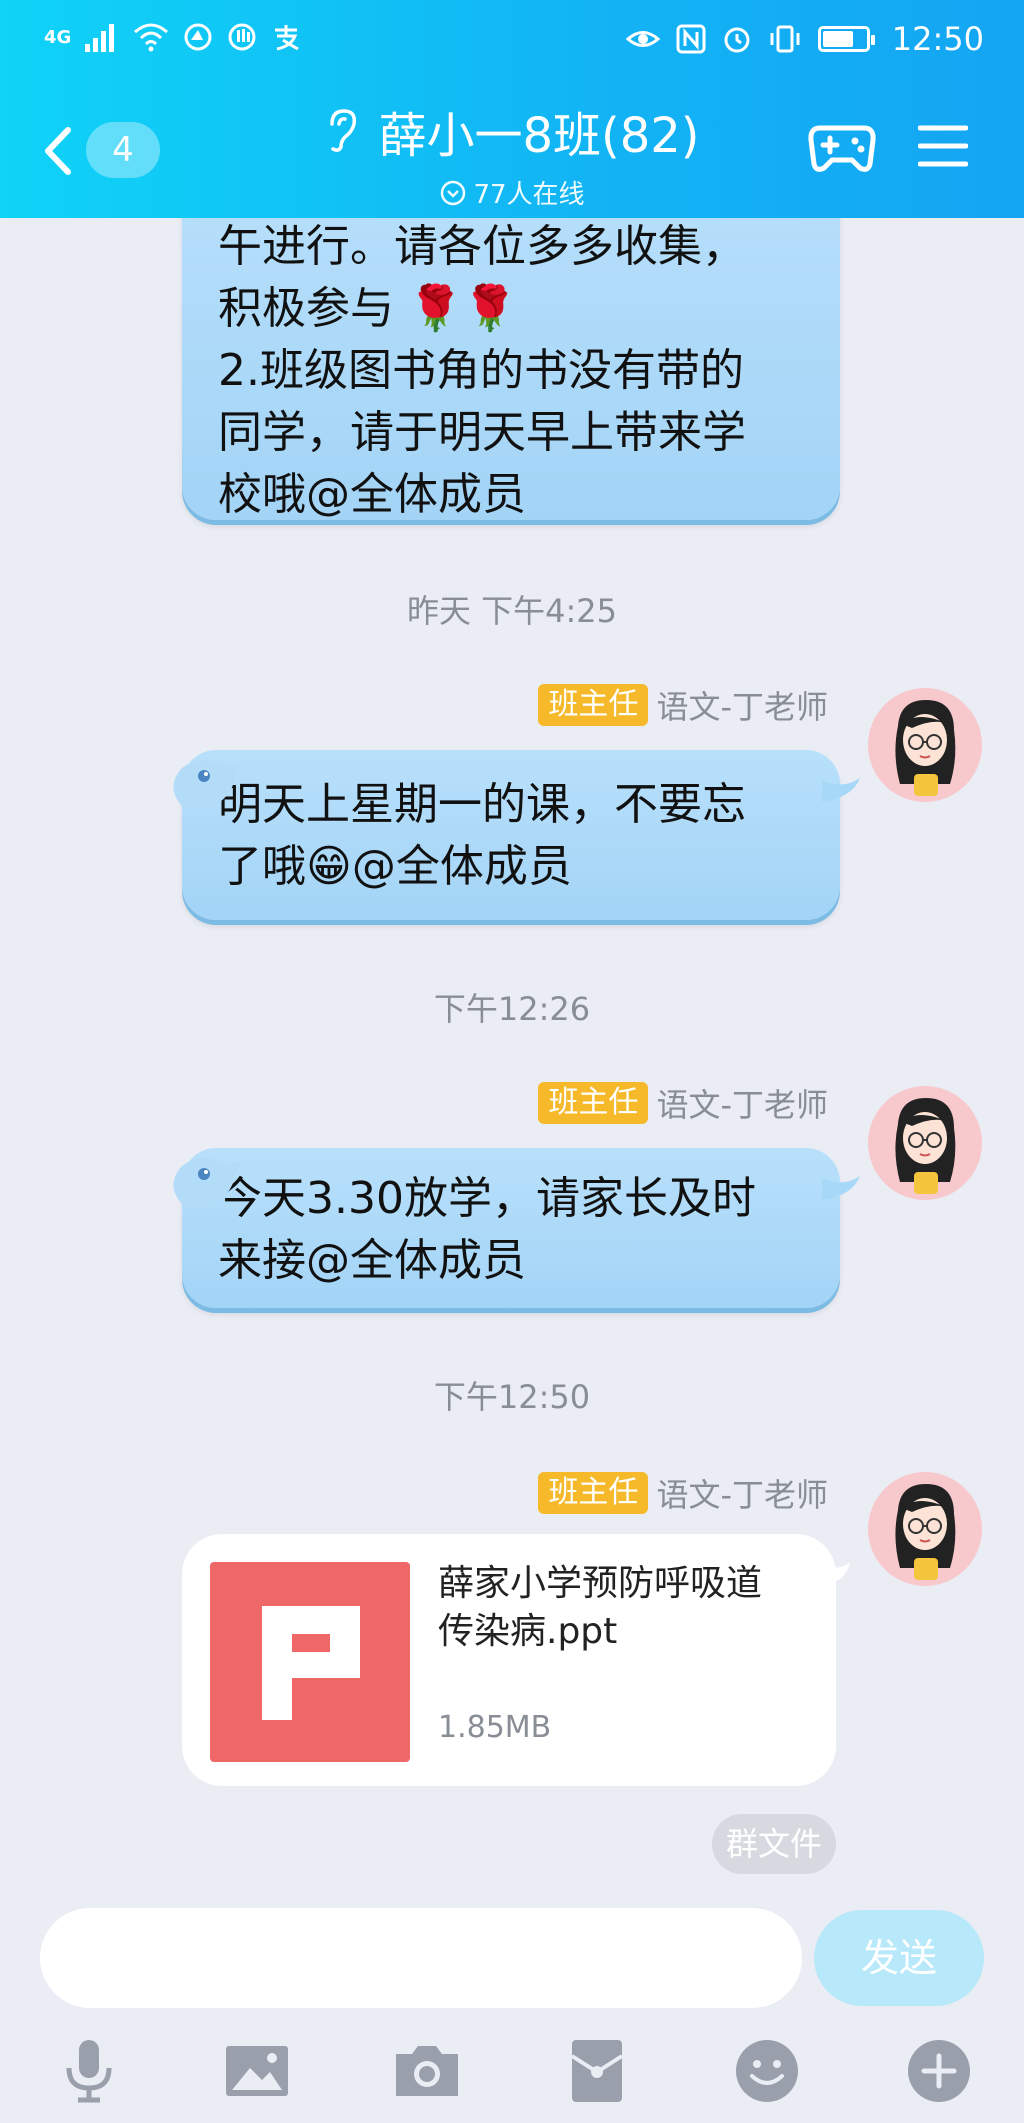  Describe the element at coordinates (482, 432) in the screenshot. I see `message-line: 同学，请于明天早上带来学` at that location.